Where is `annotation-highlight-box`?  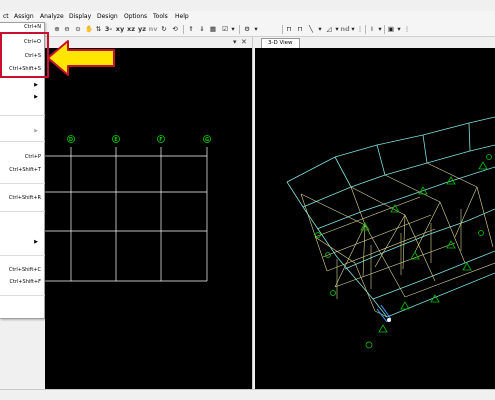 annotation-highlight-box is located at coordinates (24, 55).